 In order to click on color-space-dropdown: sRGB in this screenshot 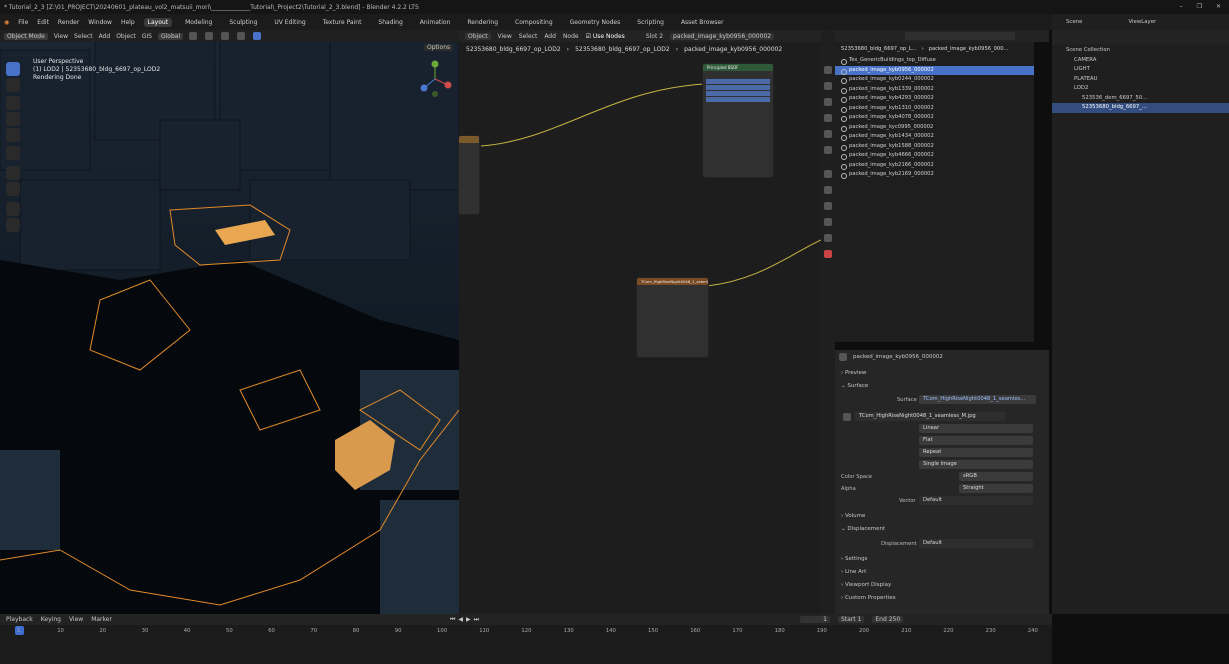, I will do `click(996, 476)`.